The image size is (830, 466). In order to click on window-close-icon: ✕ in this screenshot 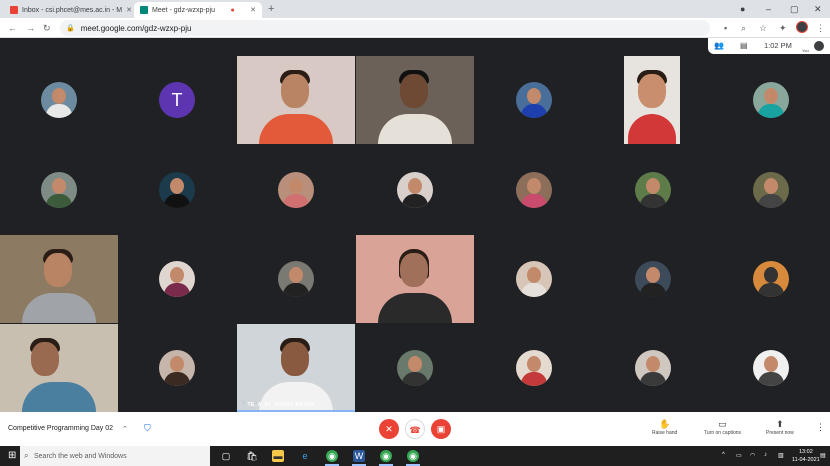, I will do `click(818, 9)`.